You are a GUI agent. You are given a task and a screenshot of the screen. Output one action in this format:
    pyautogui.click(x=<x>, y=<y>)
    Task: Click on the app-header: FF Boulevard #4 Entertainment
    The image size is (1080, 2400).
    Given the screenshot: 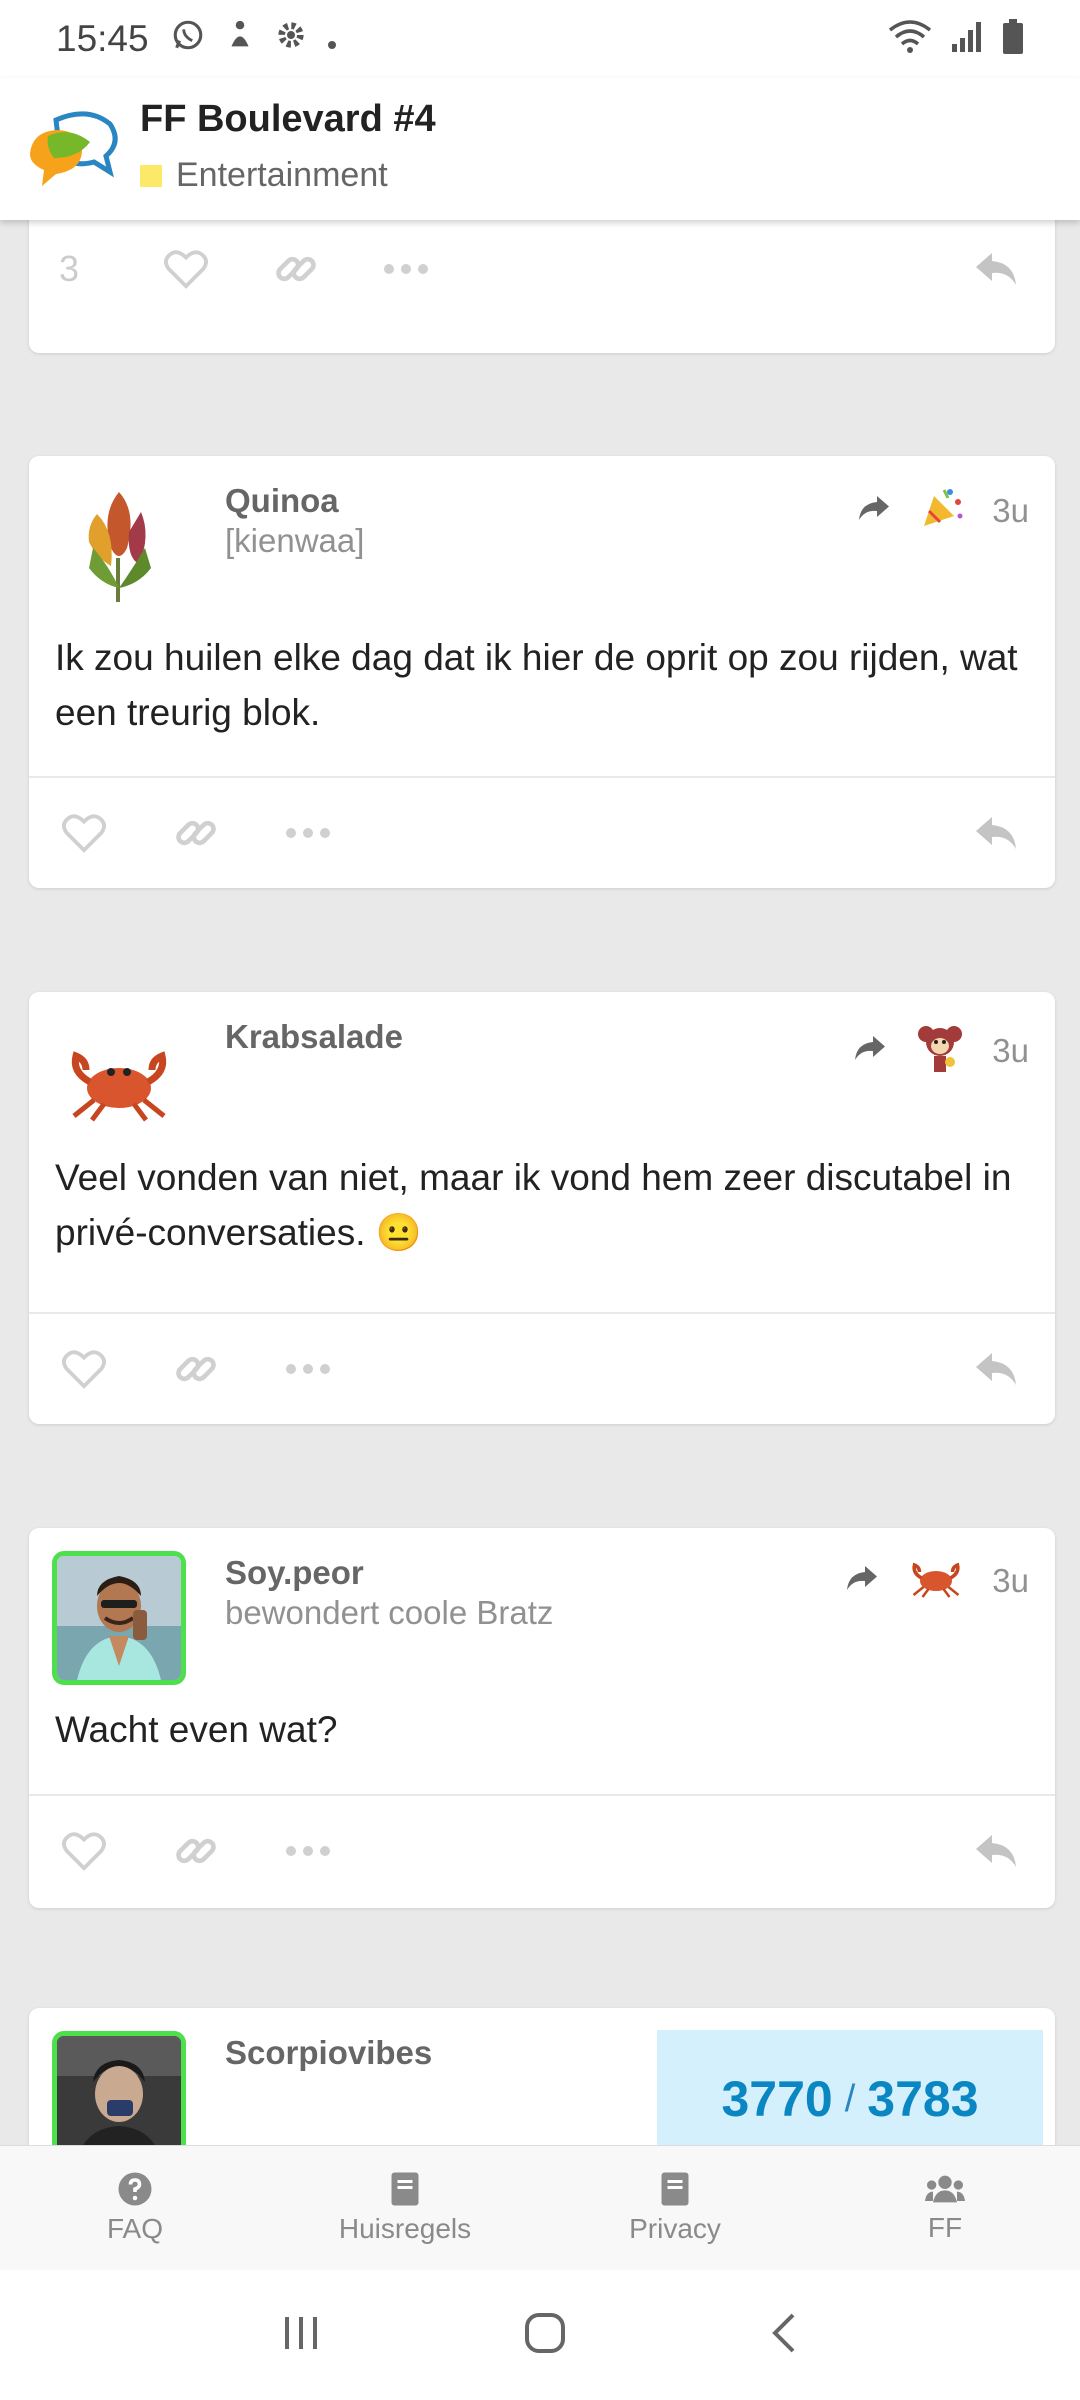 What is the action you would take?
    pyautogui.click(x=540, y=149)
    